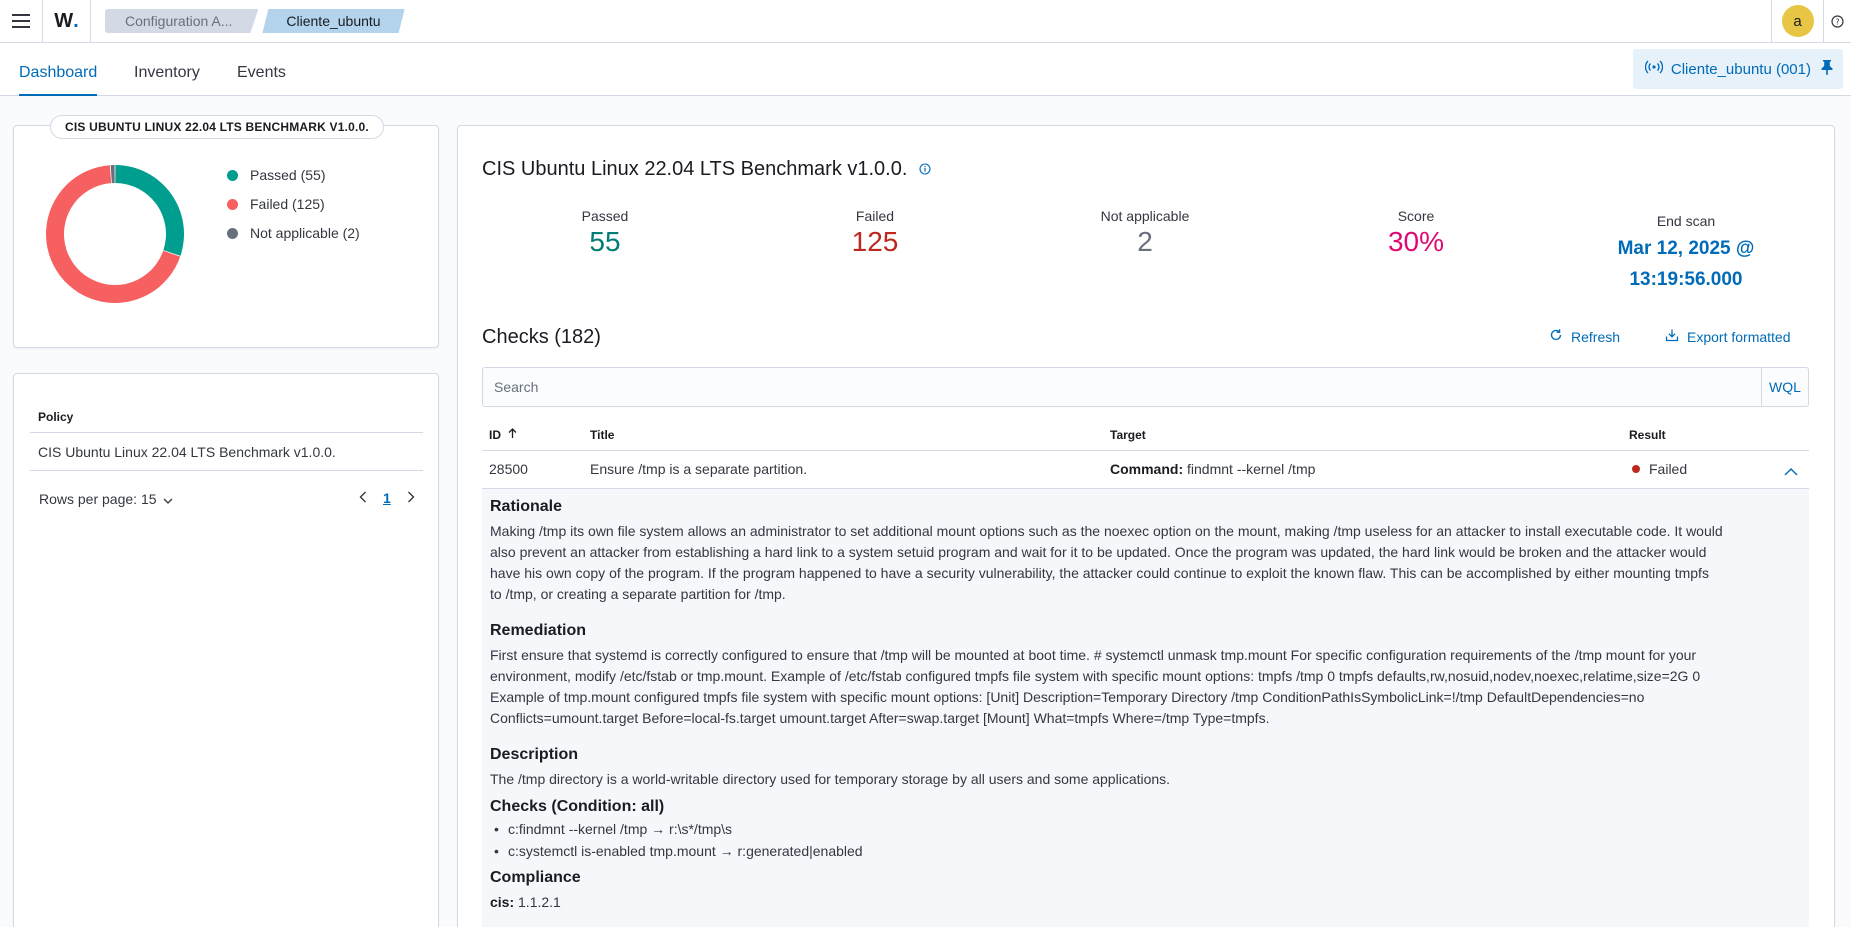 This screenshot has width=1851, height=927. I want to click on download-icon, so click(1672, 336).